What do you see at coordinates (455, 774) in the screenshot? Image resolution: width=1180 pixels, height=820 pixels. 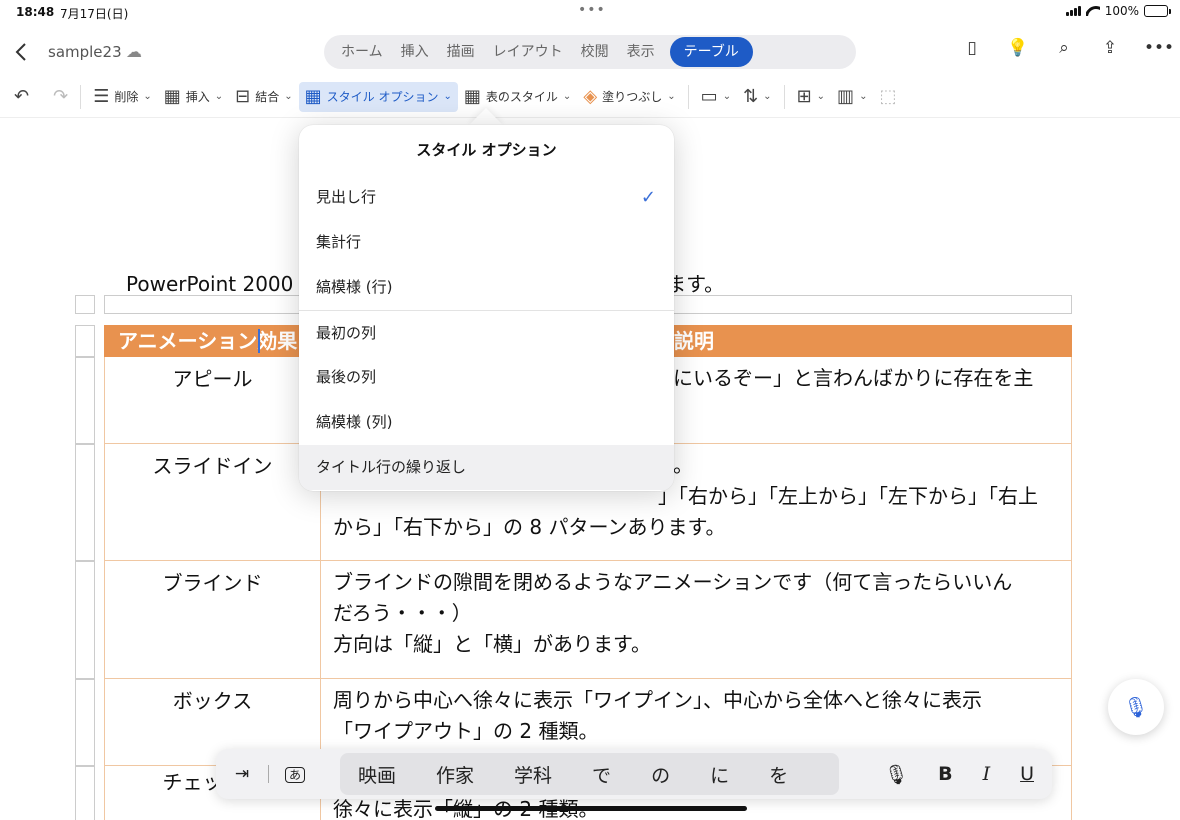 I see `suggestion-item: 作家` at bounding box center [455, 774].